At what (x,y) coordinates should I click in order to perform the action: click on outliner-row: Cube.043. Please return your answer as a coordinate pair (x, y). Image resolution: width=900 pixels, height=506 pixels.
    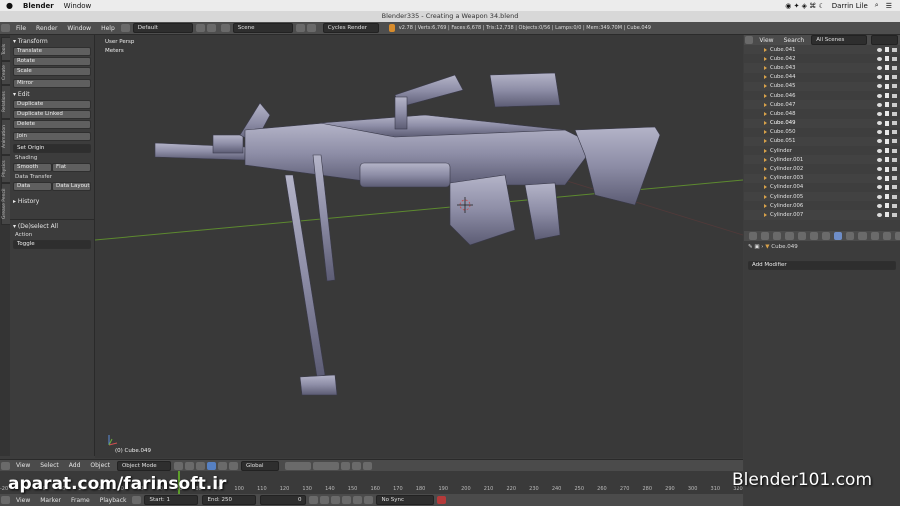
    Looking at the image, I should click on (822, 68).